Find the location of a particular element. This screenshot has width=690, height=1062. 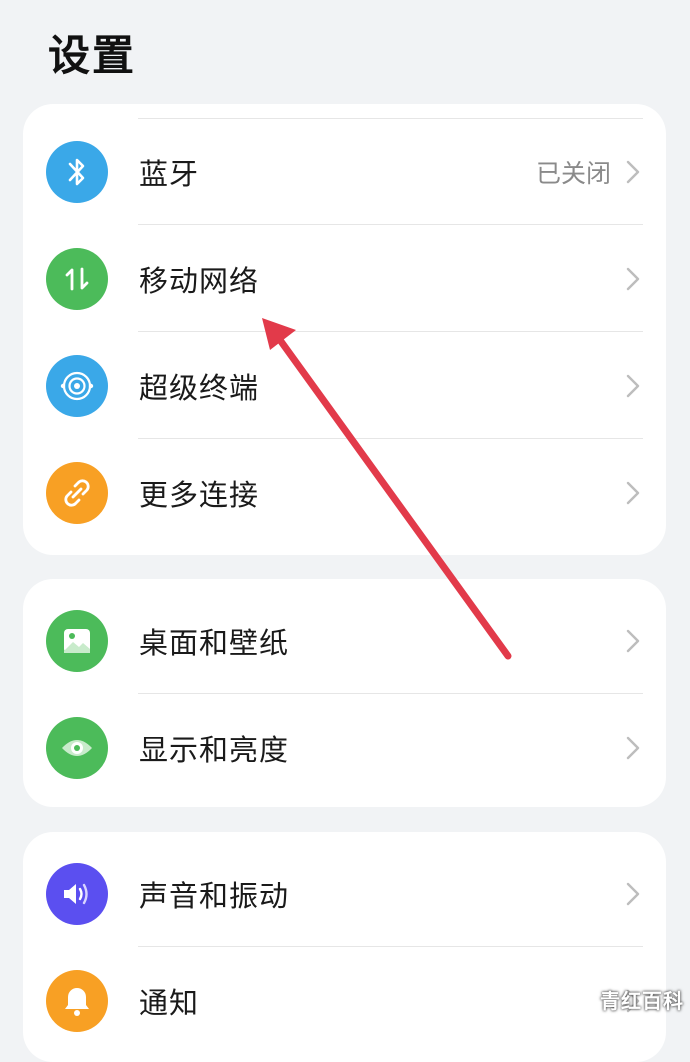

settings-item-label: 声音和振动 is located at coordinates (214, 895).